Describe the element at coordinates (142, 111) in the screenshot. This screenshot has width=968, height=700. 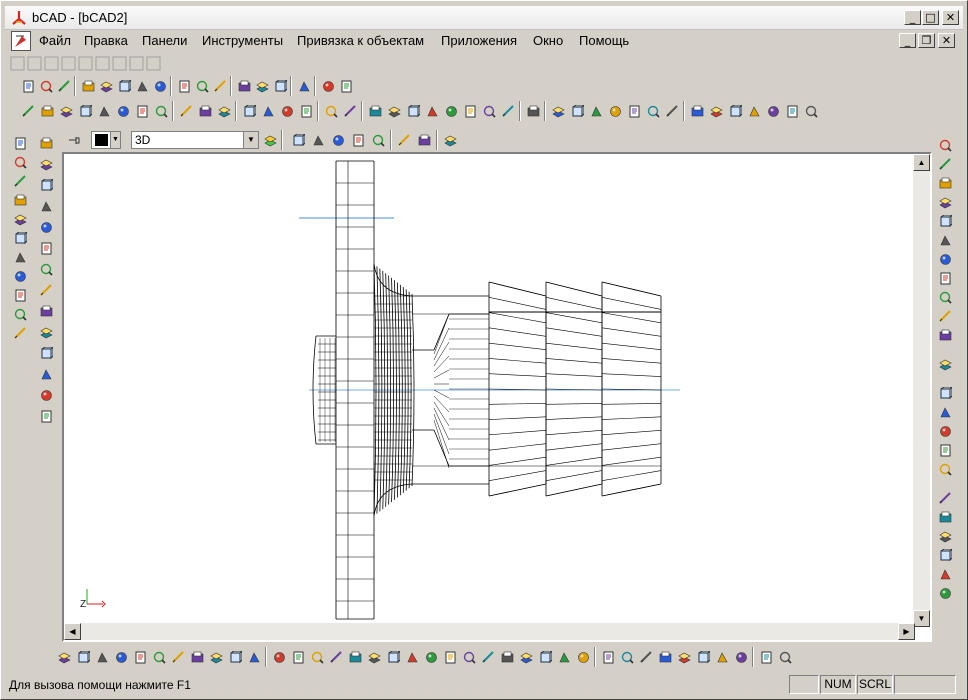
I see `hand-icon` at that location.